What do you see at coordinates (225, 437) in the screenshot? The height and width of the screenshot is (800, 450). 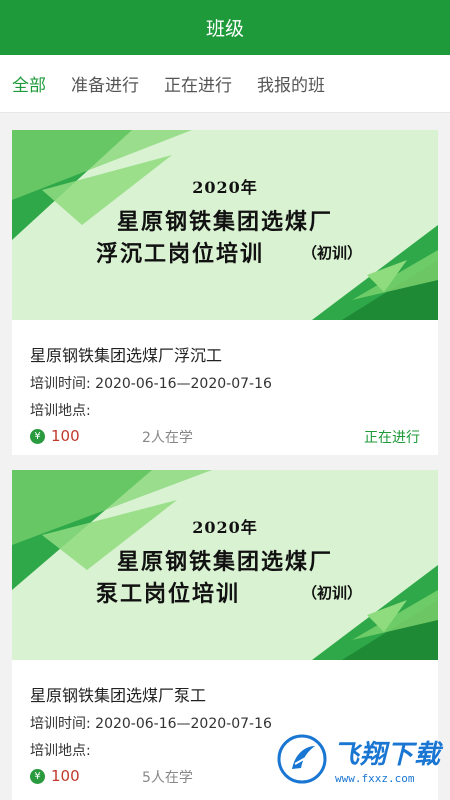 I see `card-footer: ¥ 100 2人在学 正在进行` at bounding box center [225, 437].